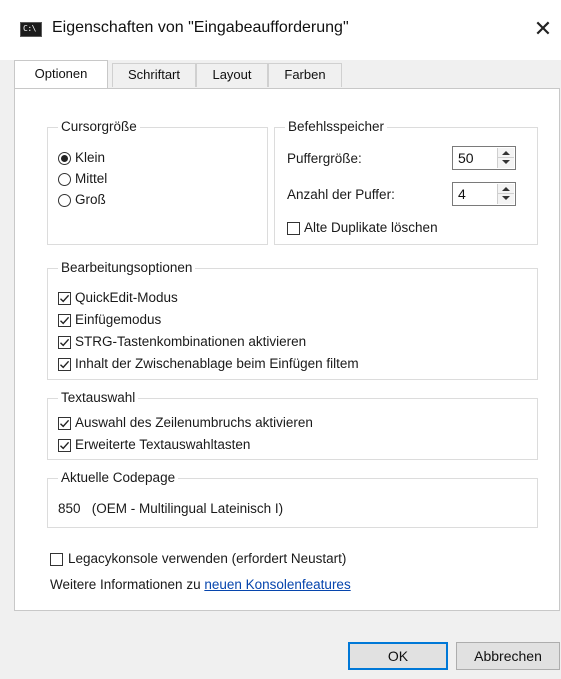 This screenshot has width=561, height=679. I want to click on checkbox-filter-clipboard, so click(64, 364).